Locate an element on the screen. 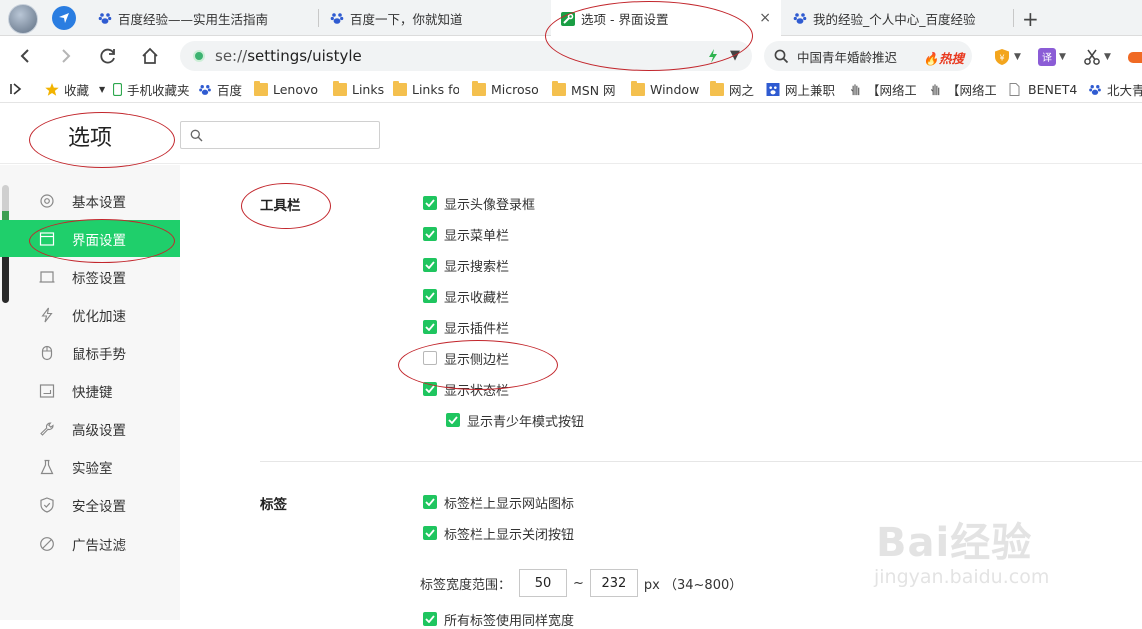  search-query: 中国青年婚龄推迟 is located at coordinates (847, 56).